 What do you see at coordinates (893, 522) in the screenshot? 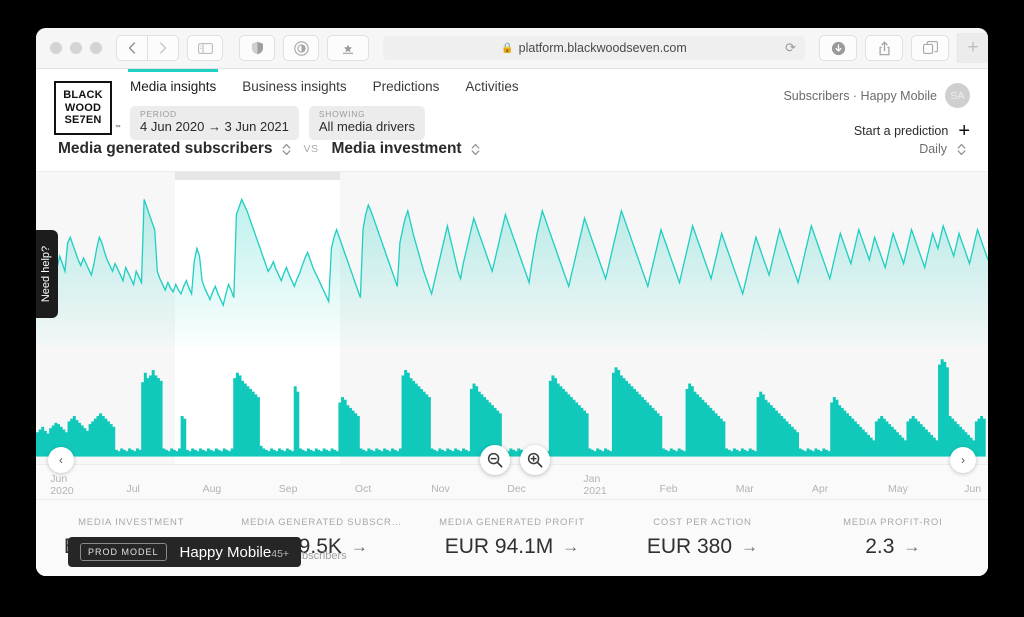
I see `kpi-label: MEDIA PROFIT-ROI` at bounding box center [893, 522].